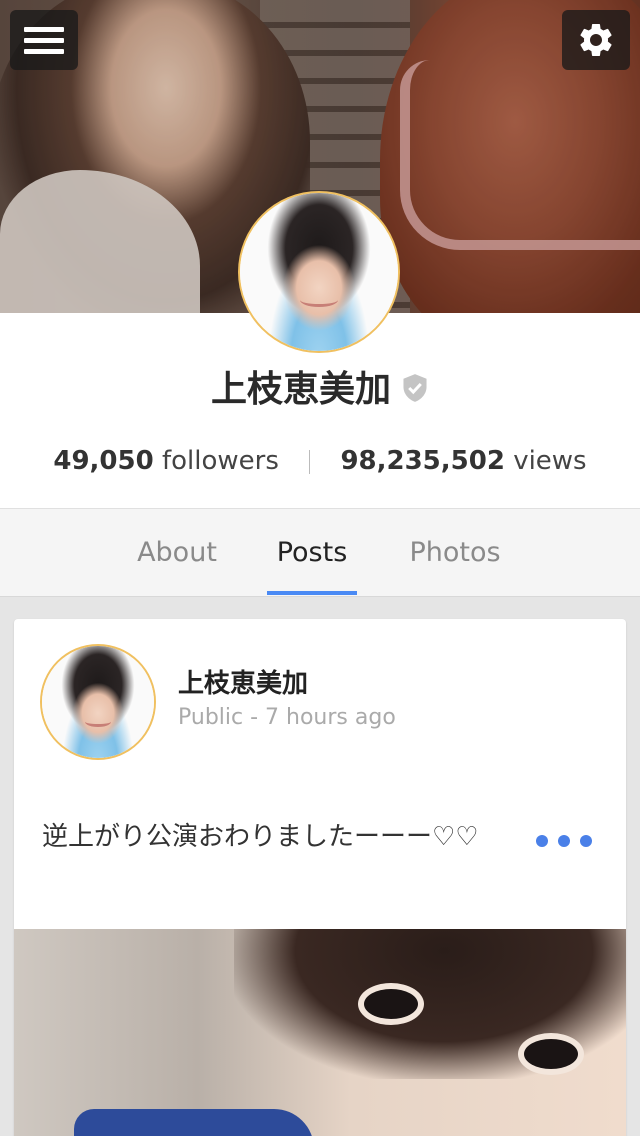  What do you see at coordinates (287, 717) in the screenshot?
I see `post-meta: Public - 7 hours ago` at bounding box center [287, 717].